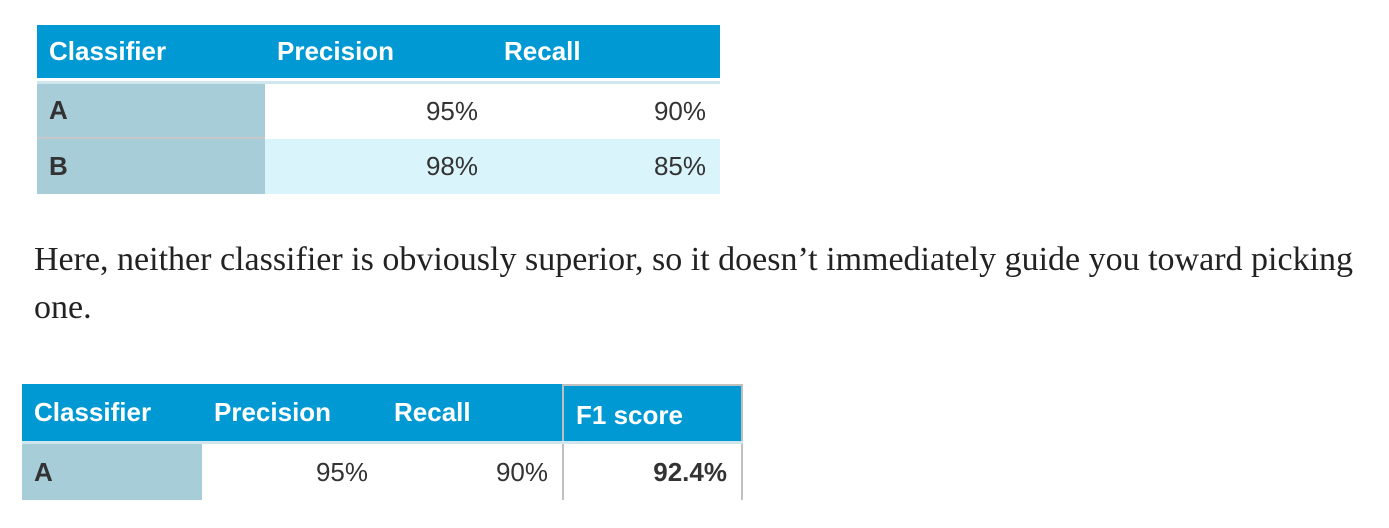 This screenshot has width=1389, height=528. What do you see at coordinates (652, 472) in the screenshot?
I see `f1-score-cell: 92.4%` at bounding box center [652, 472].